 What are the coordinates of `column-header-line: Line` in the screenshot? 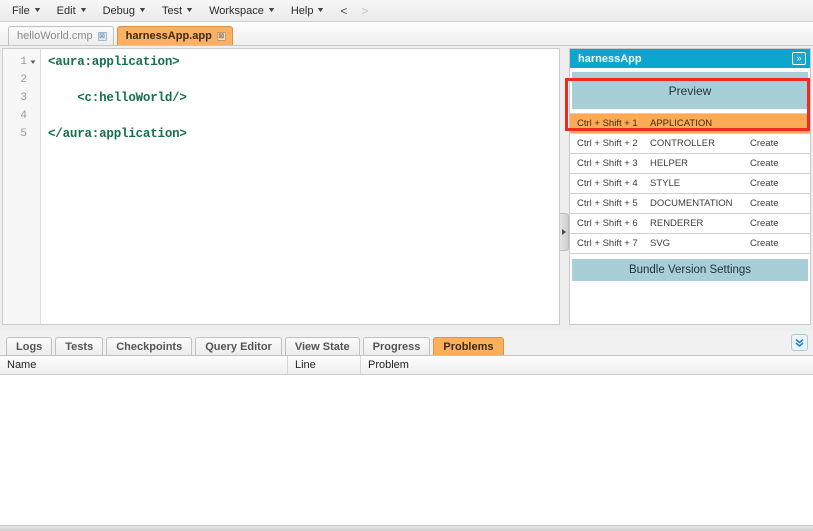 It's located at (324, 365).